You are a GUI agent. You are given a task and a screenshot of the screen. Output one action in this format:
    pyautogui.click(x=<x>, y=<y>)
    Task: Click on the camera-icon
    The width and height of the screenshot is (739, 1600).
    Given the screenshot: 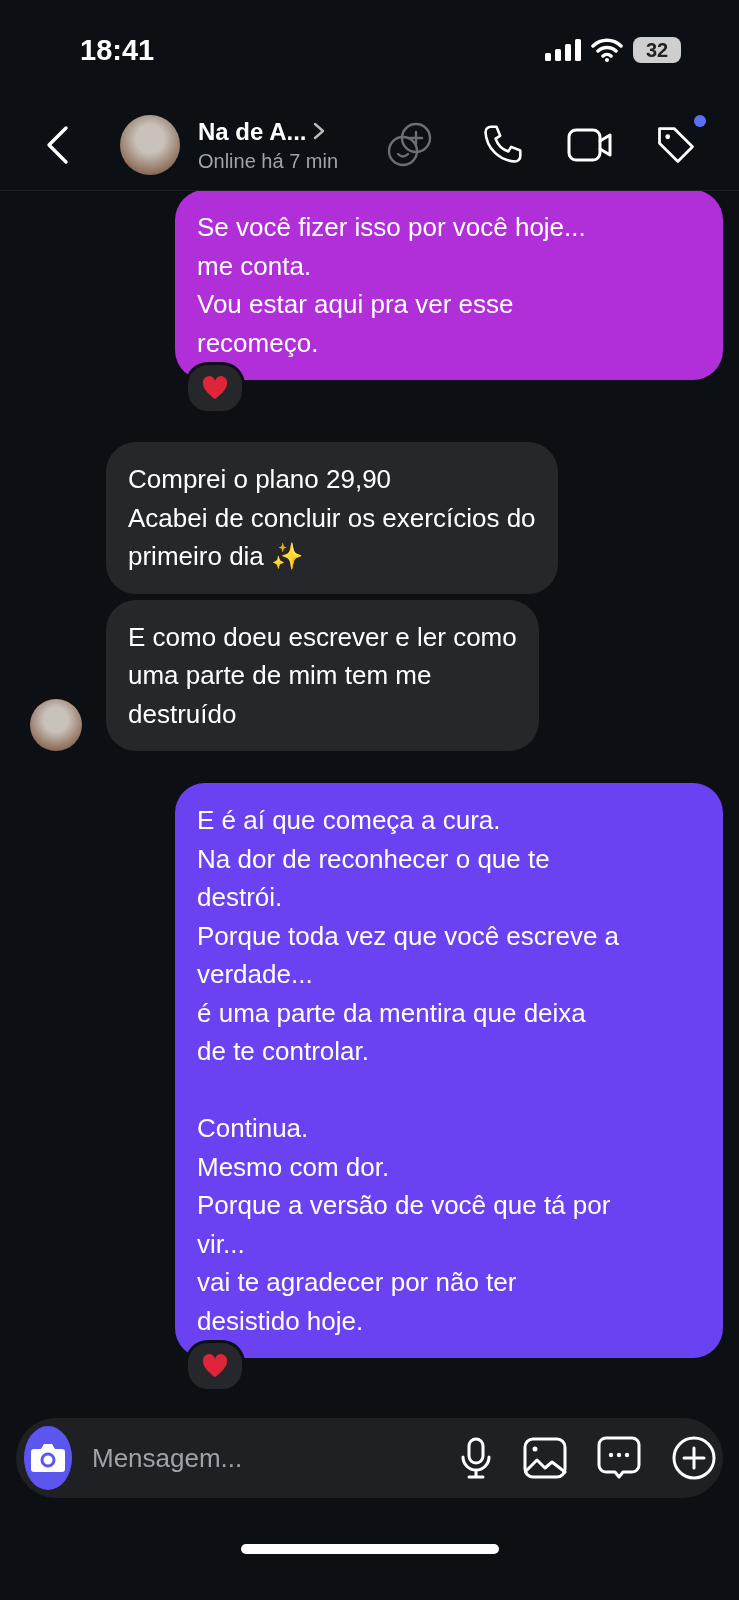 What is the action you would take?
    pyautogui.click(x=48, y=1458)
    